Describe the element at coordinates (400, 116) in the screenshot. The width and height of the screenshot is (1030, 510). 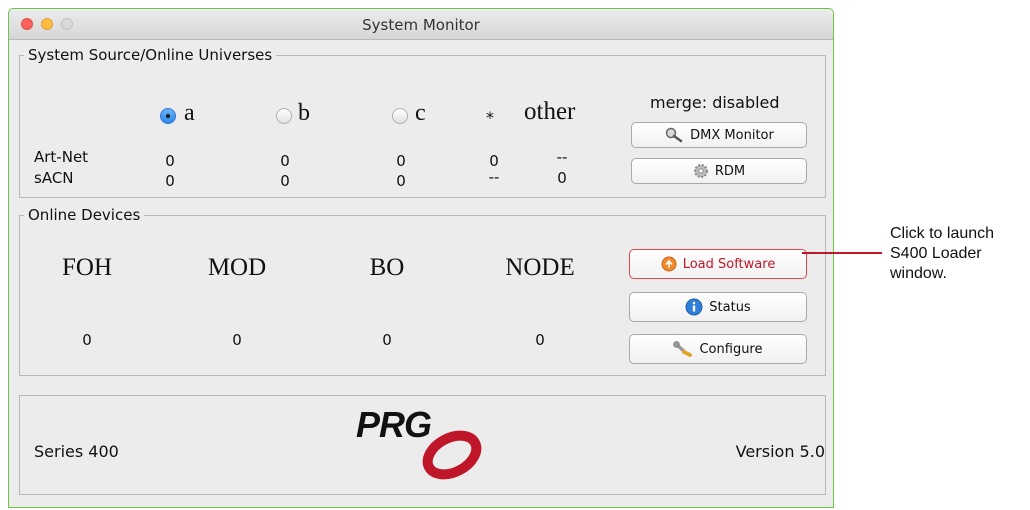
I see `universe-c-radio` at that location.